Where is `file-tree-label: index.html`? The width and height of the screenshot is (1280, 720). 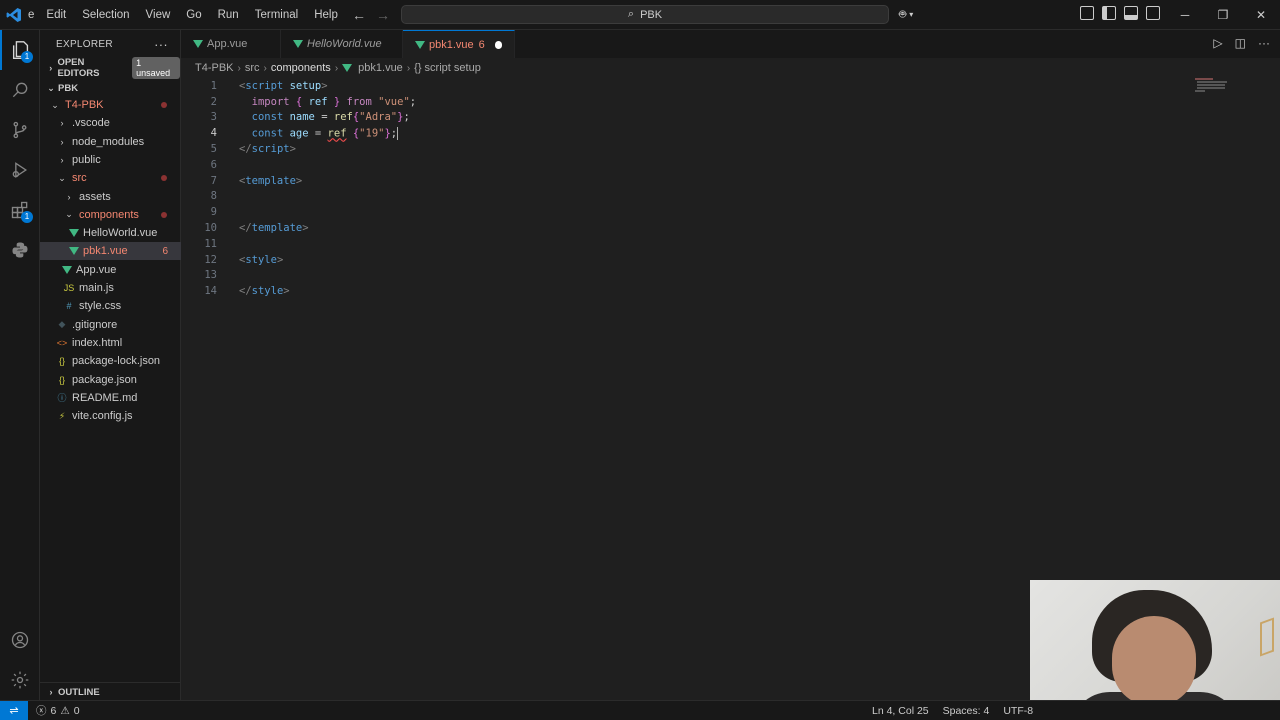
file-tree-label: index.html is located at coordinates (97, 342).